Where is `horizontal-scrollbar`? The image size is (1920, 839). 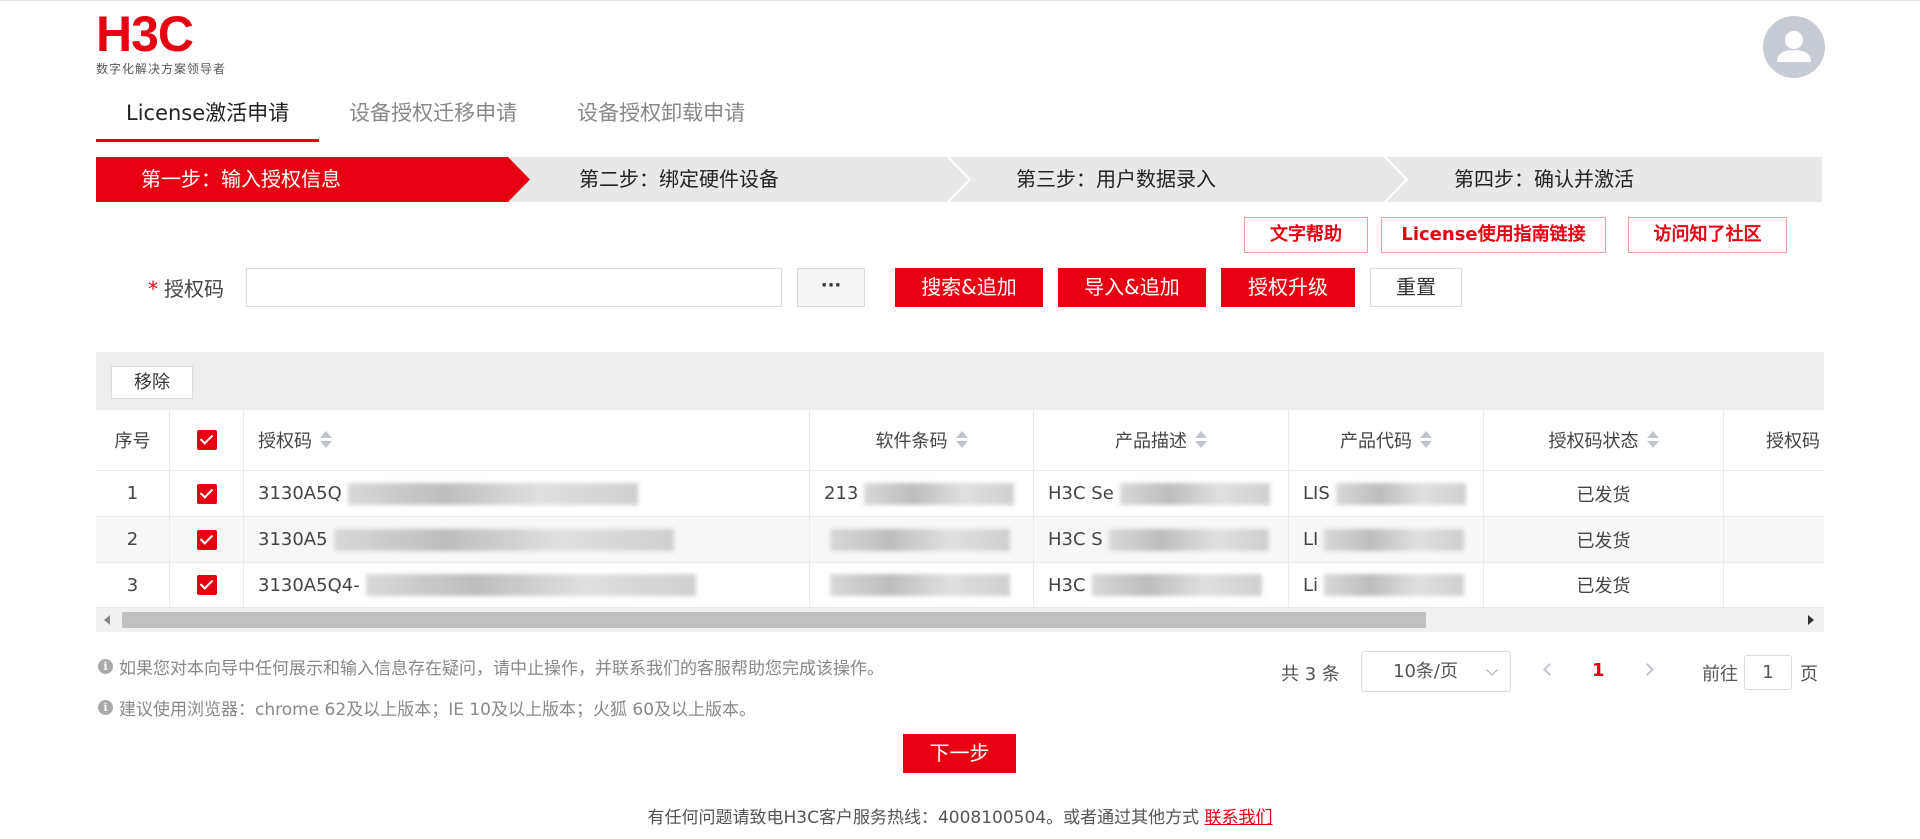 horizontal-scrollbar is located at coordinates (960, 620).